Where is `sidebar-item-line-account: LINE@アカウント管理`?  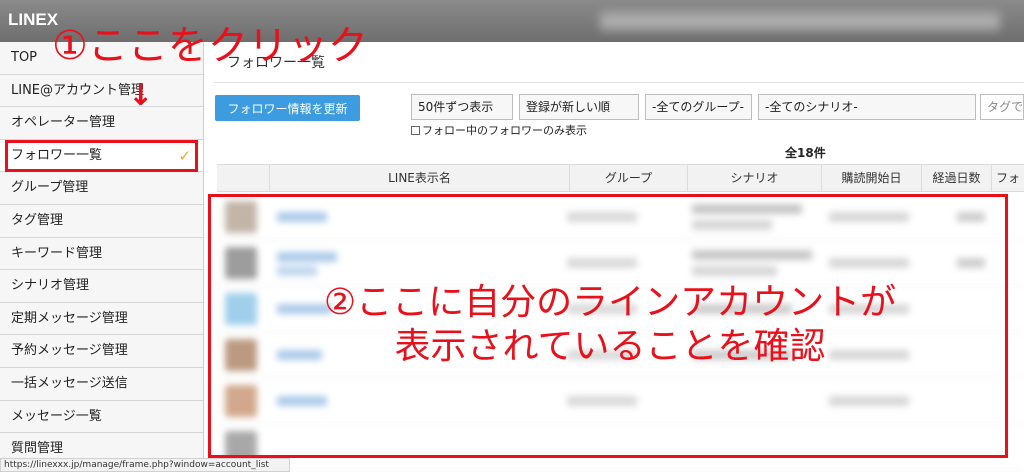 sidebar-item-line-account: LINE@アカウント管理 is located at coordinates (101, 91).